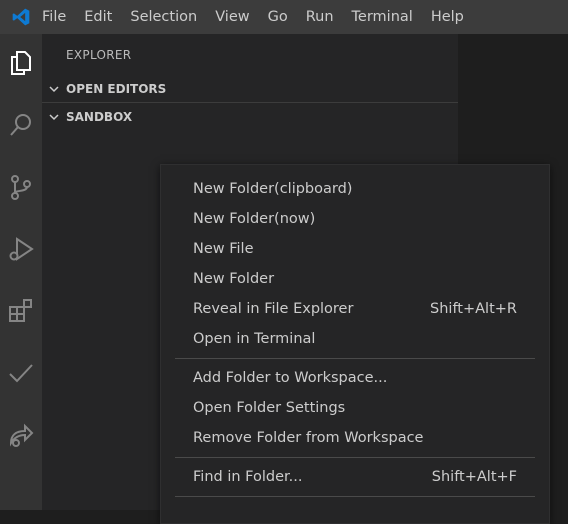 The height and width of the screenshot is (524, 568). Describe the element at coordinates (474, 477) in the screenshot. I see `menu-item-shortcut: Shift+Alt+F` at that location.